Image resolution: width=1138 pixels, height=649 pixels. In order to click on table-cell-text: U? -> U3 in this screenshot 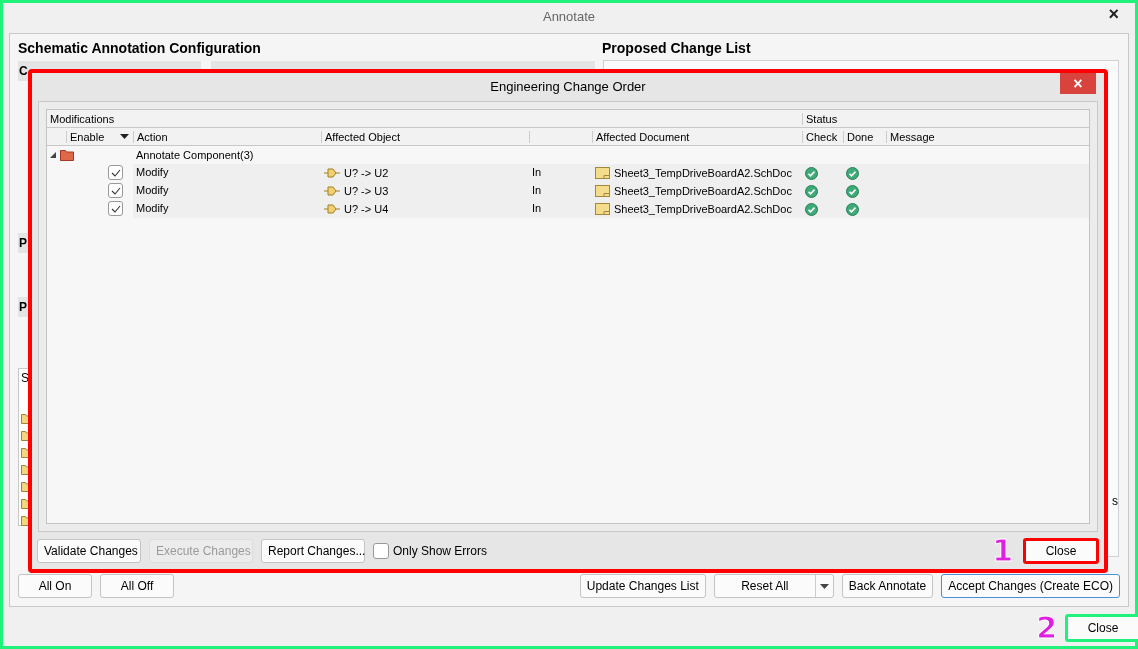, I will do `click(366, 191)`.